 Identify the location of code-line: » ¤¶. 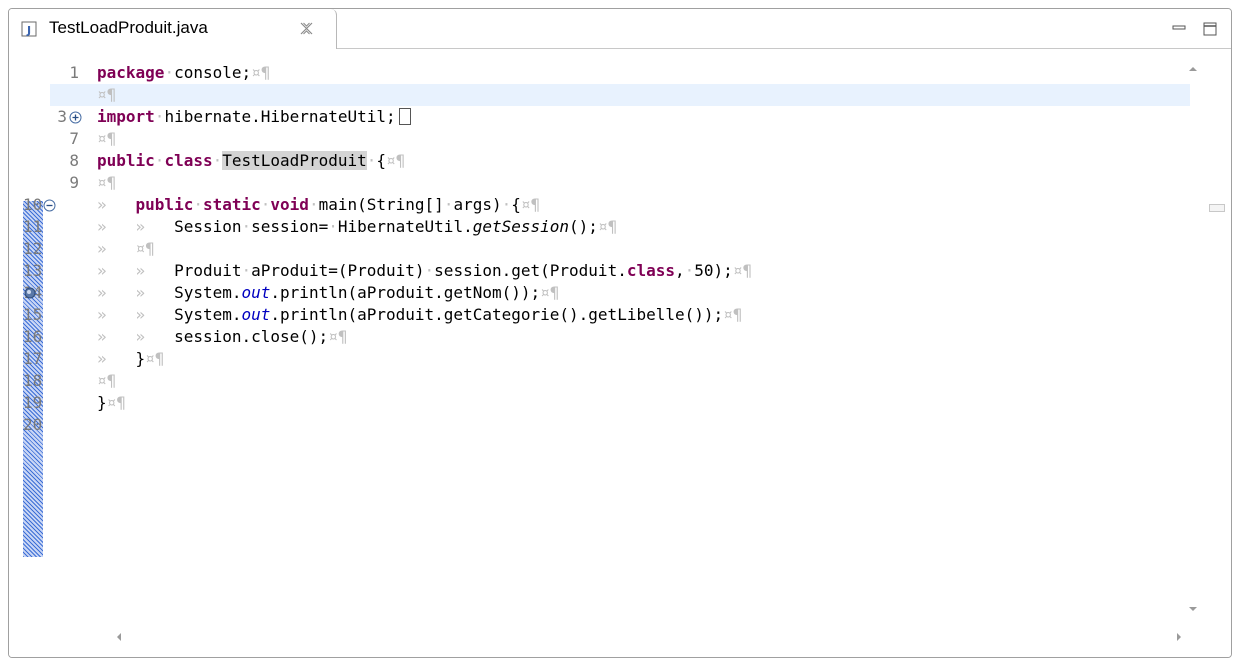
(642, 249).